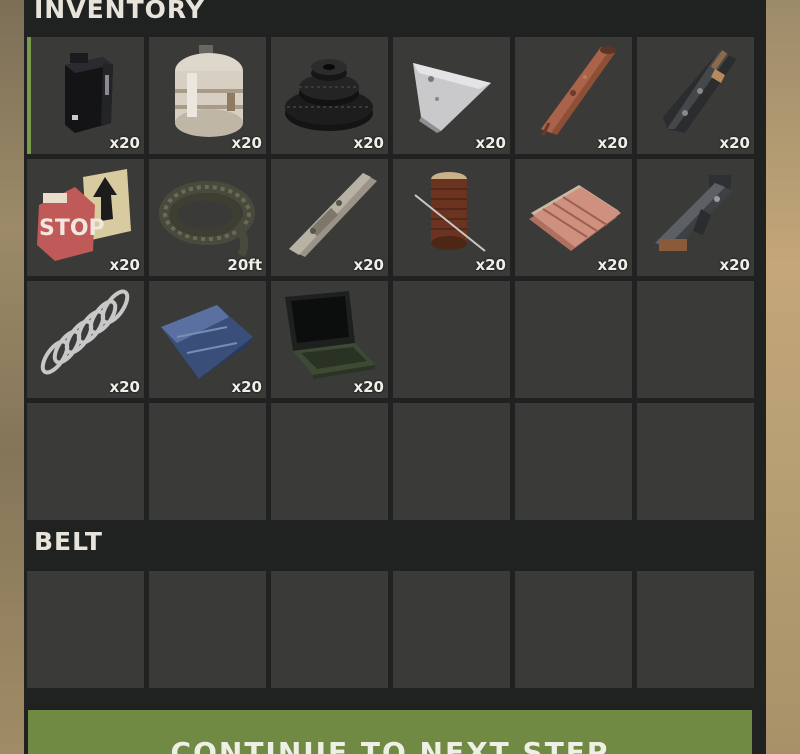 This screenshot has height=754, width=800. Describe the element at coordinates (72, 228) in the screenshot. I see `svg-text: STOP` at that location.